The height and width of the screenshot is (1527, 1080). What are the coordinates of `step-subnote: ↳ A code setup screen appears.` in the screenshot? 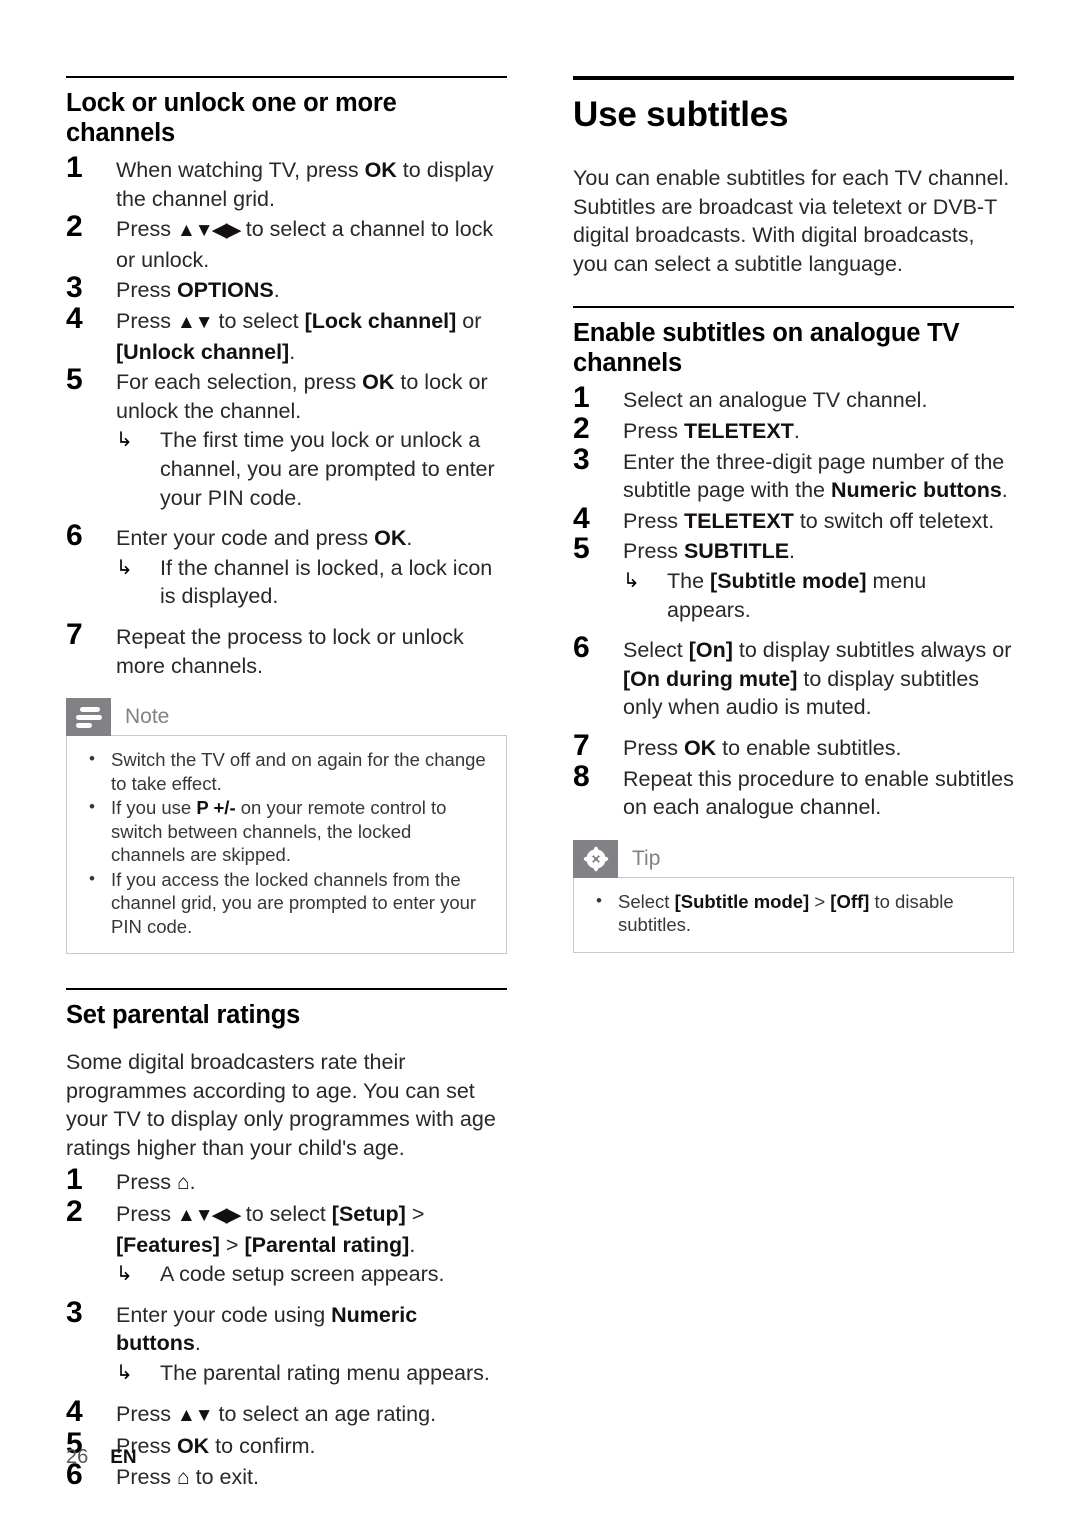 It's located at (311, 1274).